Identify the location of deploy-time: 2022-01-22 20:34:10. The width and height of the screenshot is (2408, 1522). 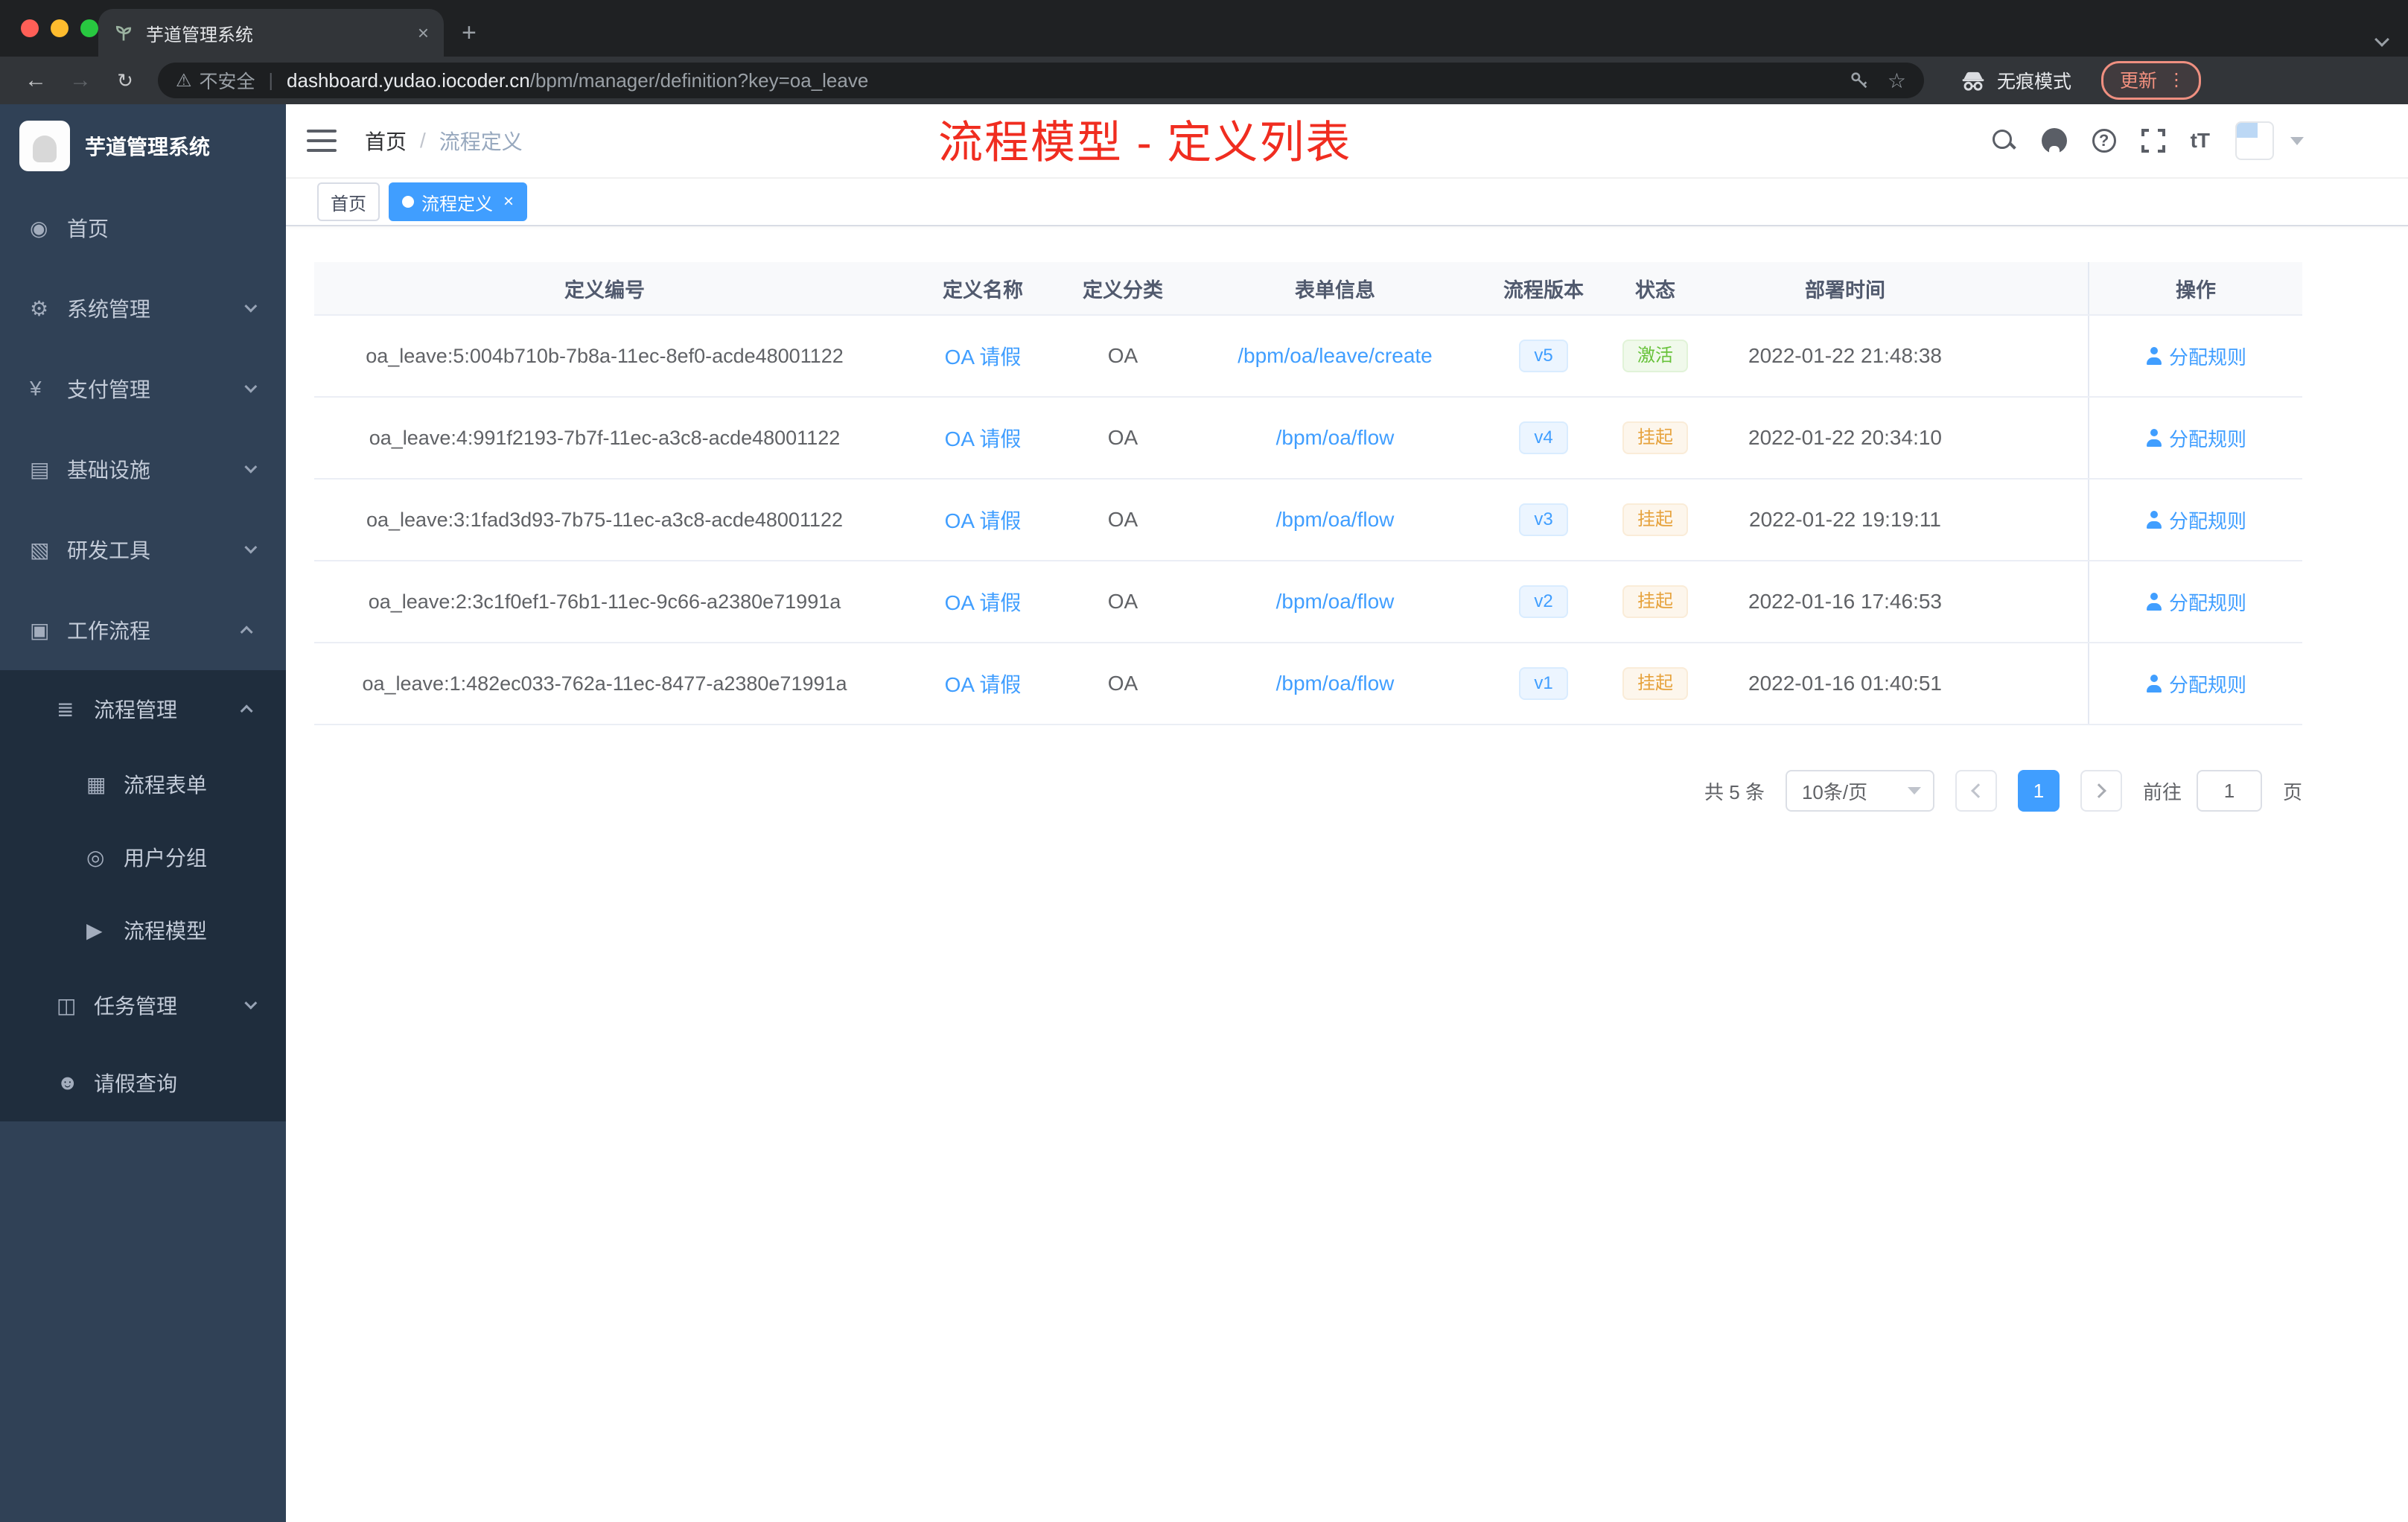
(1845, 437).